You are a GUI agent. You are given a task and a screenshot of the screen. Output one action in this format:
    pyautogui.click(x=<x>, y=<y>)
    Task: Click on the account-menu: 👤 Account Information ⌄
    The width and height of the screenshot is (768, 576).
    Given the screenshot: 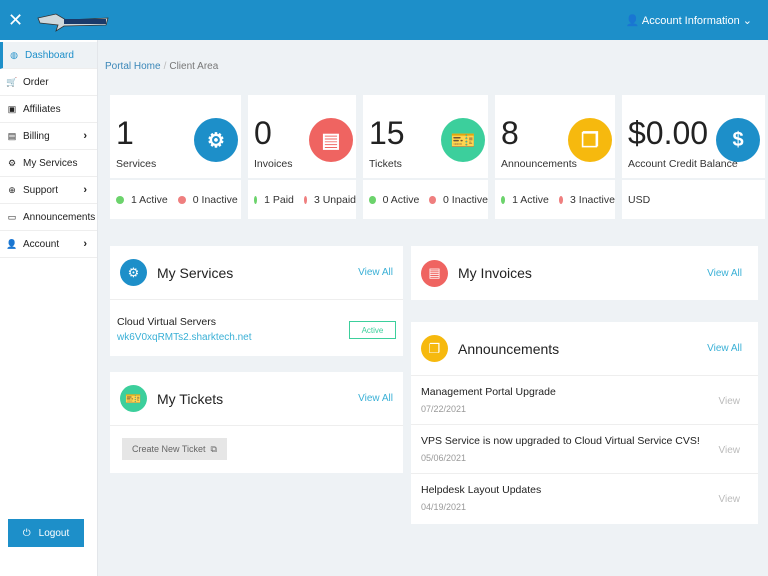 What is the action you would take?
    pyautogui.click(x=689, y=20)
    